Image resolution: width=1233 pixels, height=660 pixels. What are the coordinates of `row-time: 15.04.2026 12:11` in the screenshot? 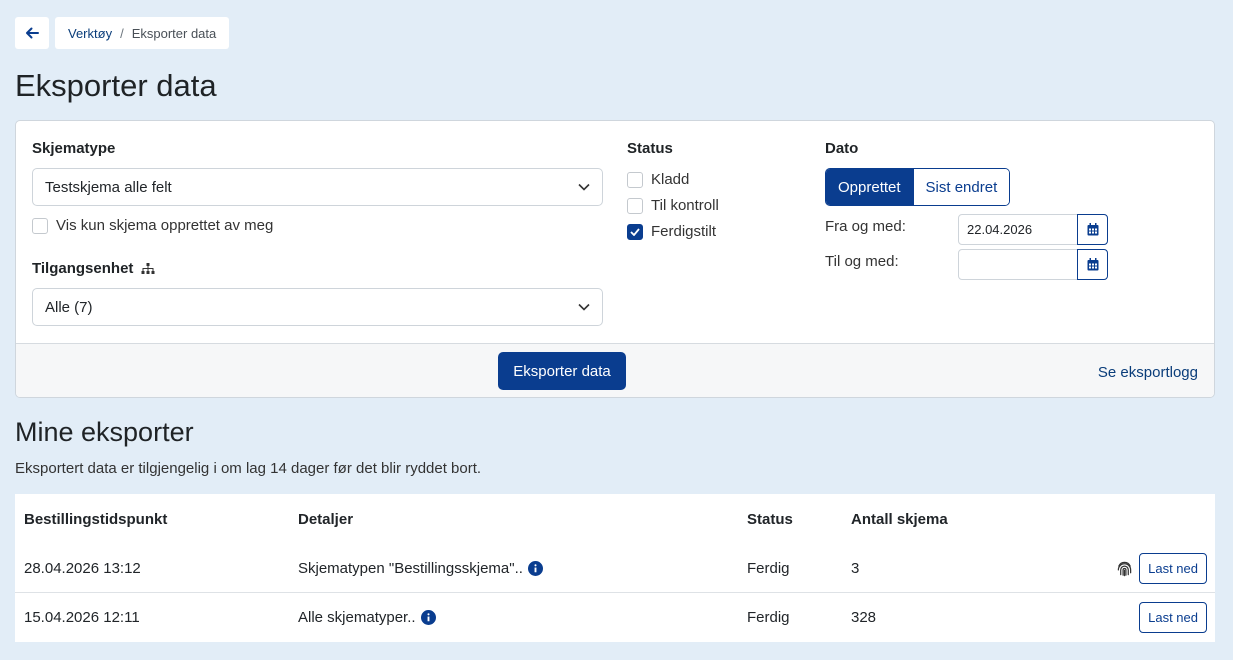 It's located at (82, 617).